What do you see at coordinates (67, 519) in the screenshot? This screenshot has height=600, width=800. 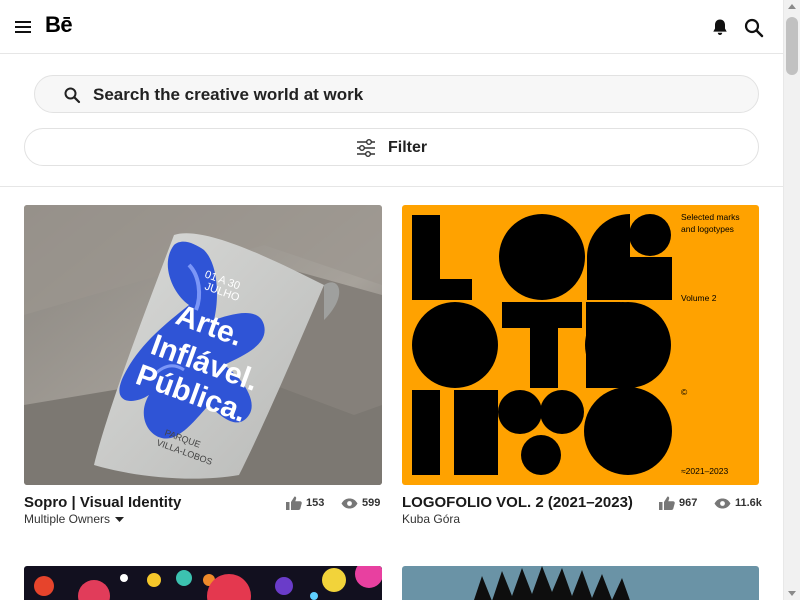 I see `project-owner-label: Multiple Owners` at bounding box center [67, 519].